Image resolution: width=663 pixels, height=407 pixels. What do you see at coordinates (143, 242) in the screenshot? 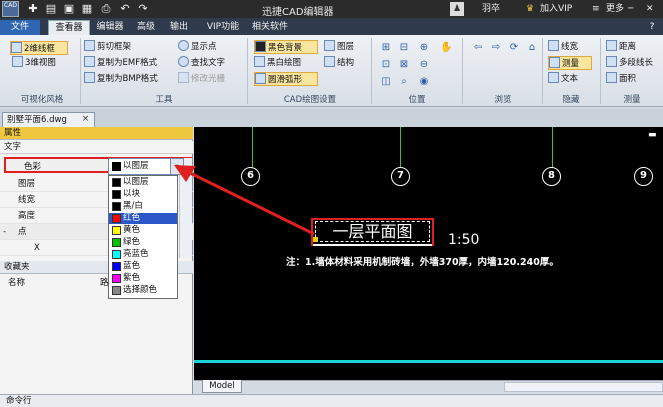
I see `color-option: 绿色` at bounding box center [143, 242].